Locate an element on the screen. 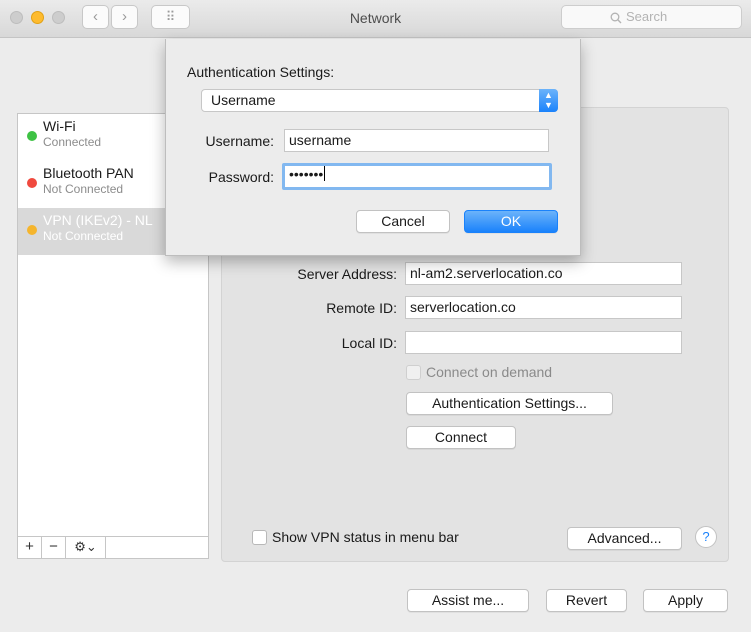  server-address-field: nl-am2.serverlocation.co is located at coordinates (543, 273).